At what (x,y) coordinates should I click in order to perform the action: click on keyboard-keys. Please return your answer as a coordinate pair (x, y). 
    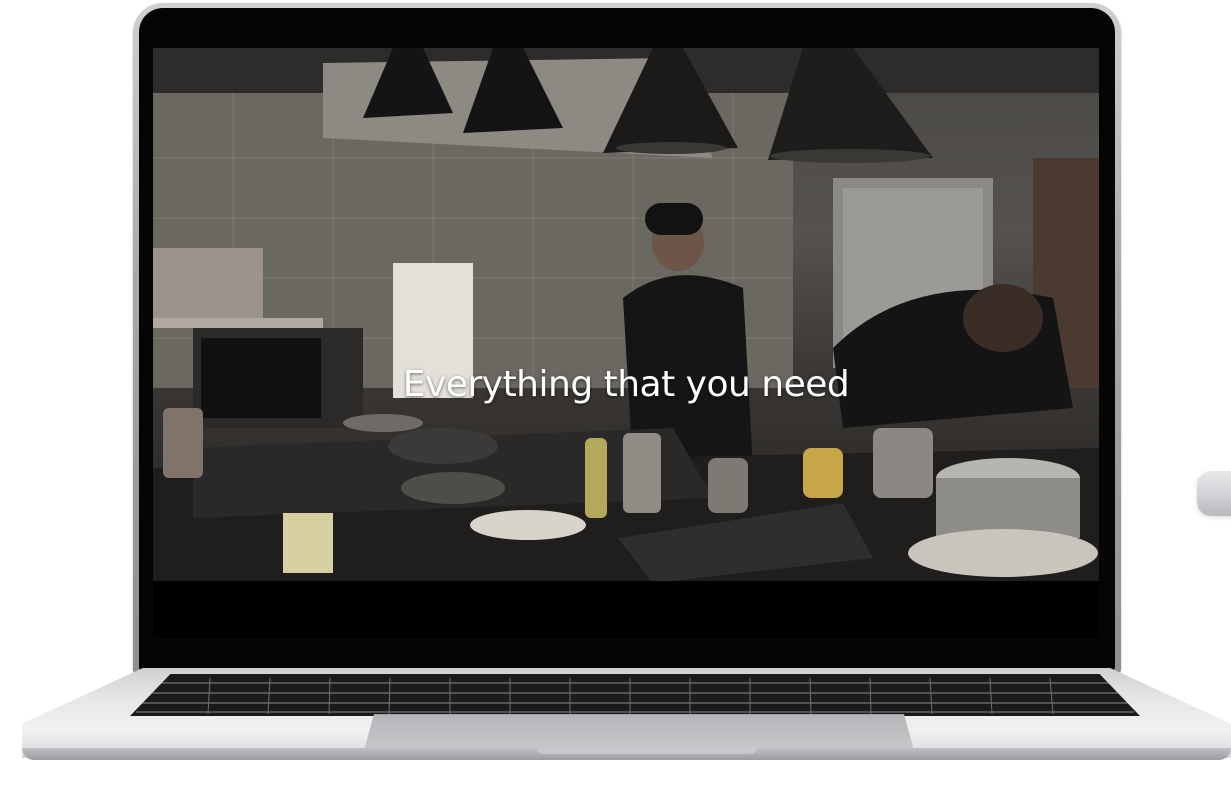
    Looking at the image, I should click on (635, 696).